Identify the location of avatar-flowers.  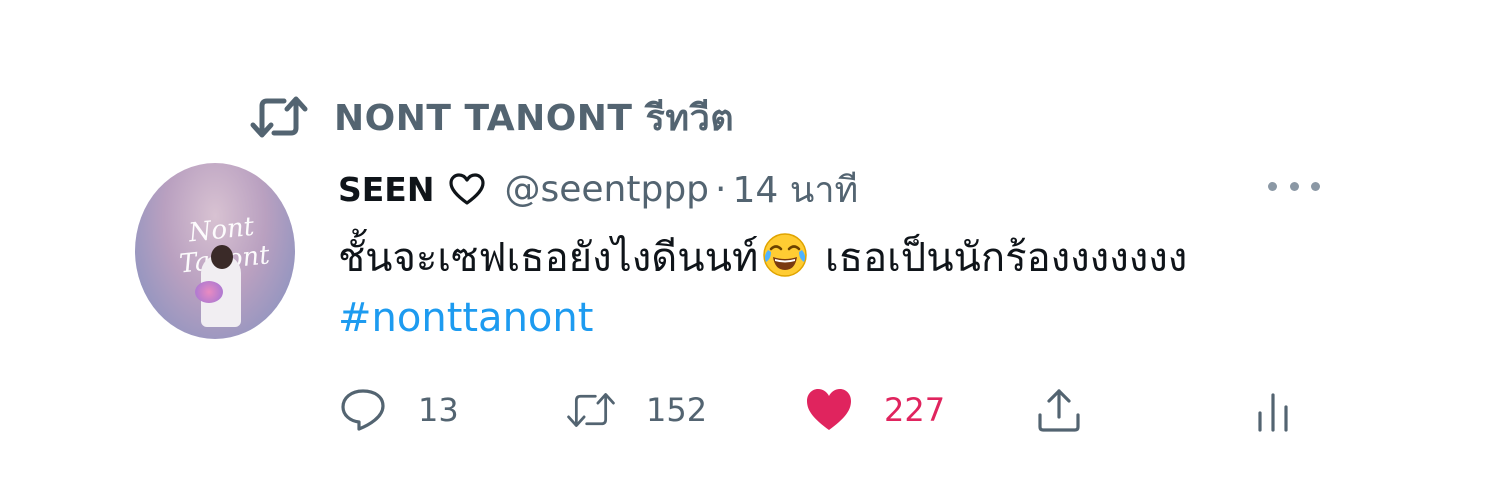
(209, 292).